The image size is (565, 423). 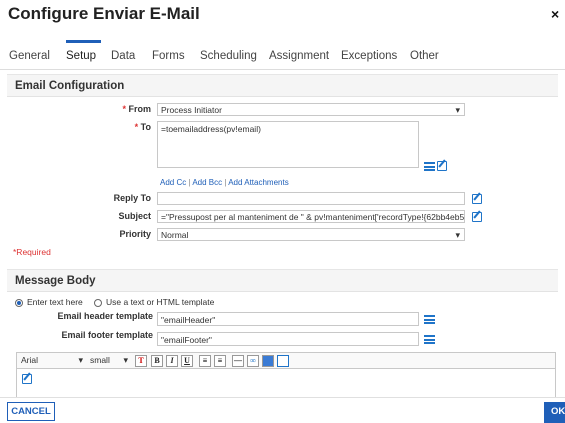 What do you see at coordinates (207, 182) in the screenshot?
I see `add-bcc-link: Add Bcc` at bounding box center [207, 182].